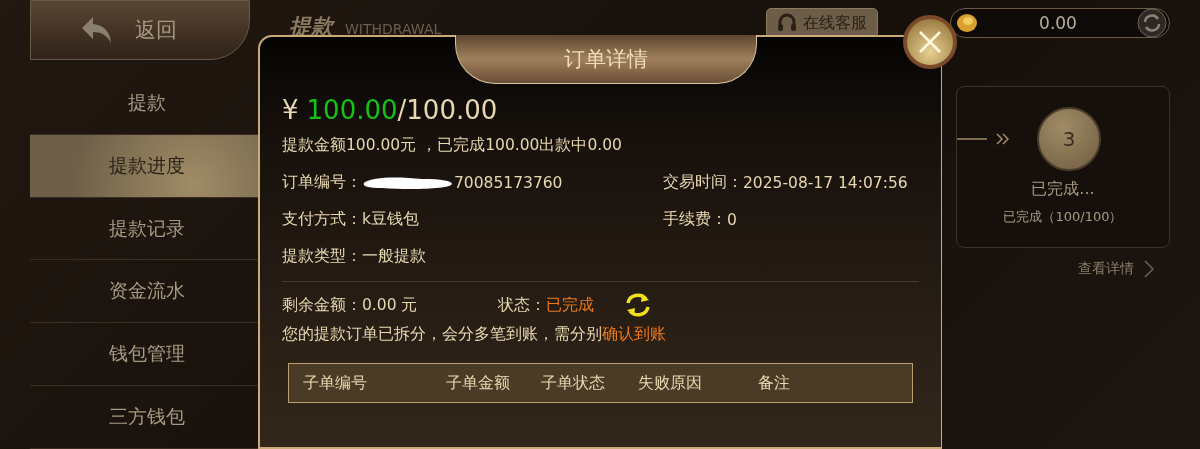 This screenshot has height=449, width=1200. Describe the element at coordinates (335, 383) in the screenshot. I see `column-header: 子单编号` at that location.